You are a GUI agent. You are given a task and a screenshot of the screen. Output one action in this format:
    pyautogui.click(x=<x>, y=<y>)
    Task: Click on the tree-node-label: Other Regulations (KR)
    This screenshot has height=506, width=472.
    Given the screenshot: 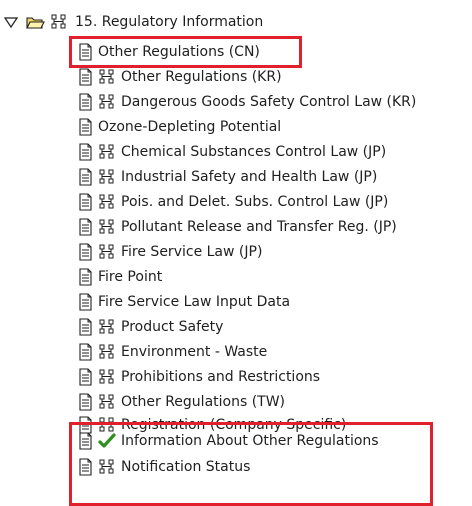 What is the action you would take?
    pyautogui.click(x=201, y=77)
    